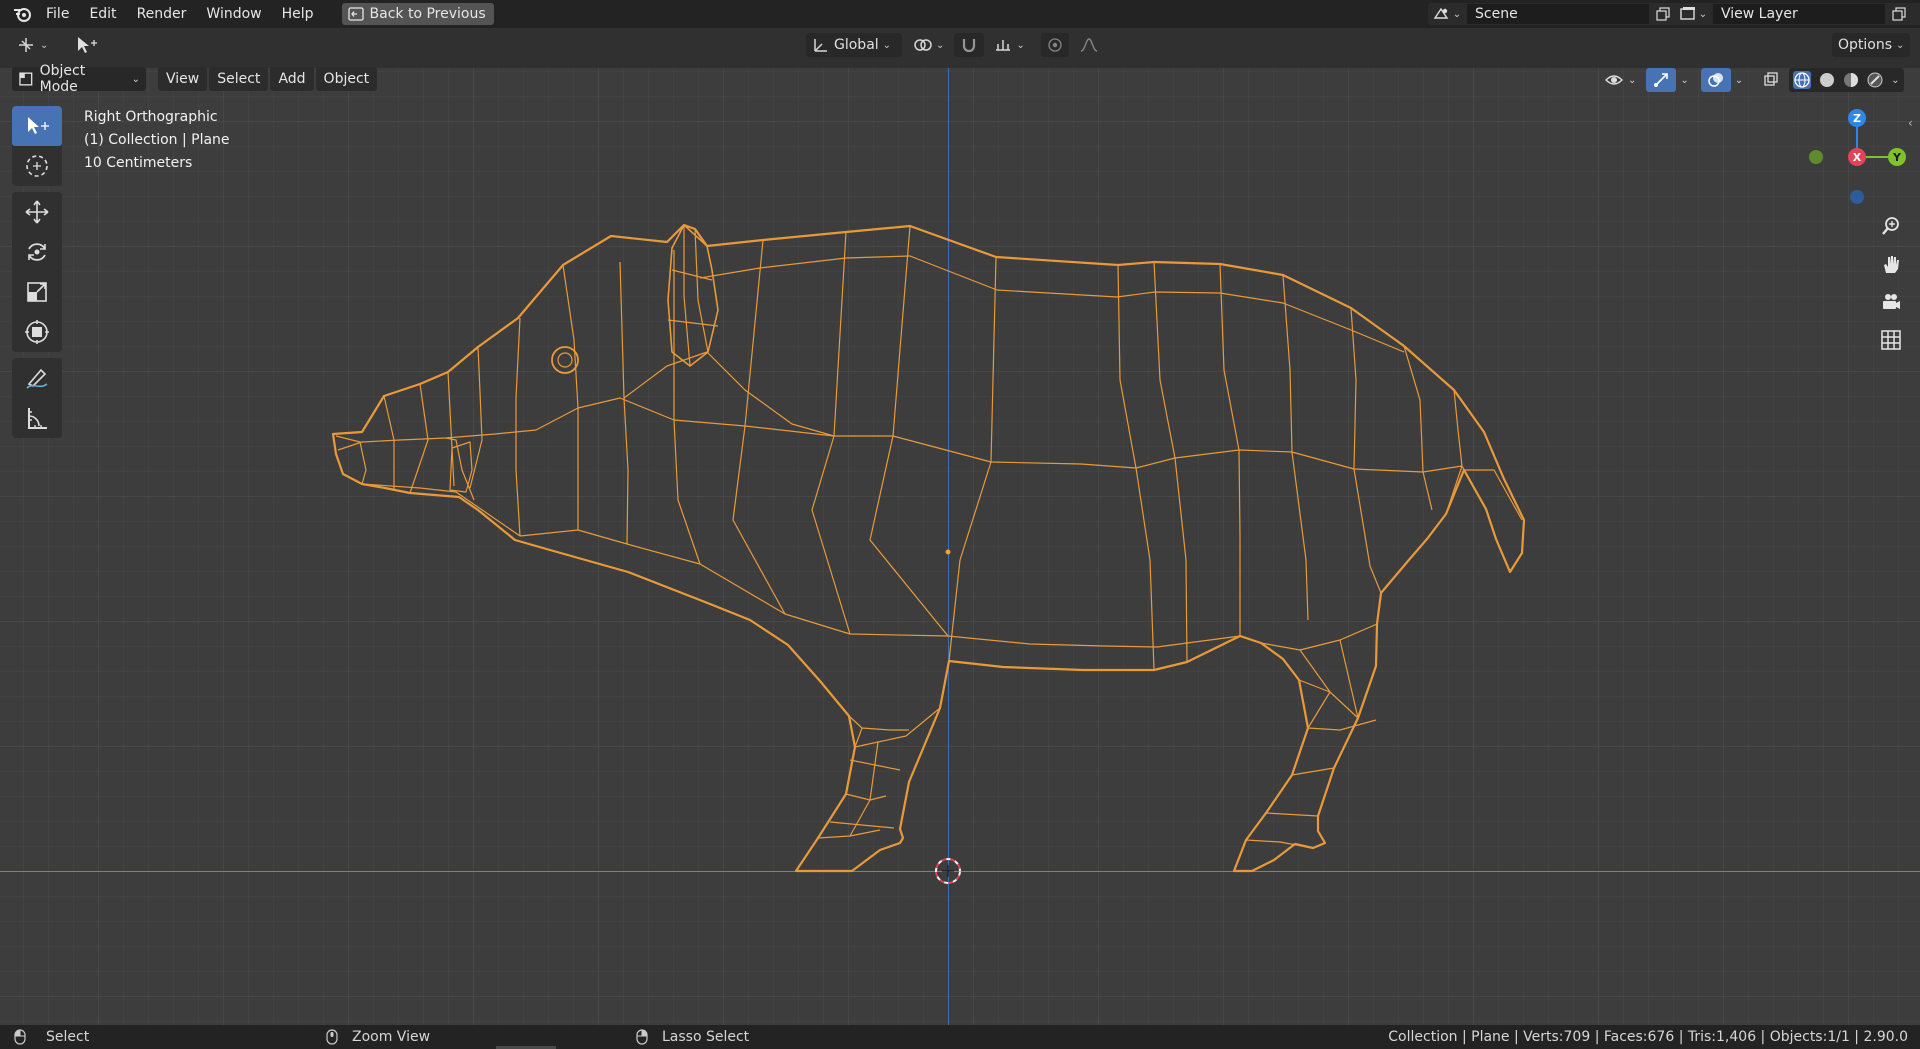 This screenshot has width=1920, height=1049. Describe the element at coordinates (1851, 80) in the screenshot. I see `material-preview-icon` at that location.